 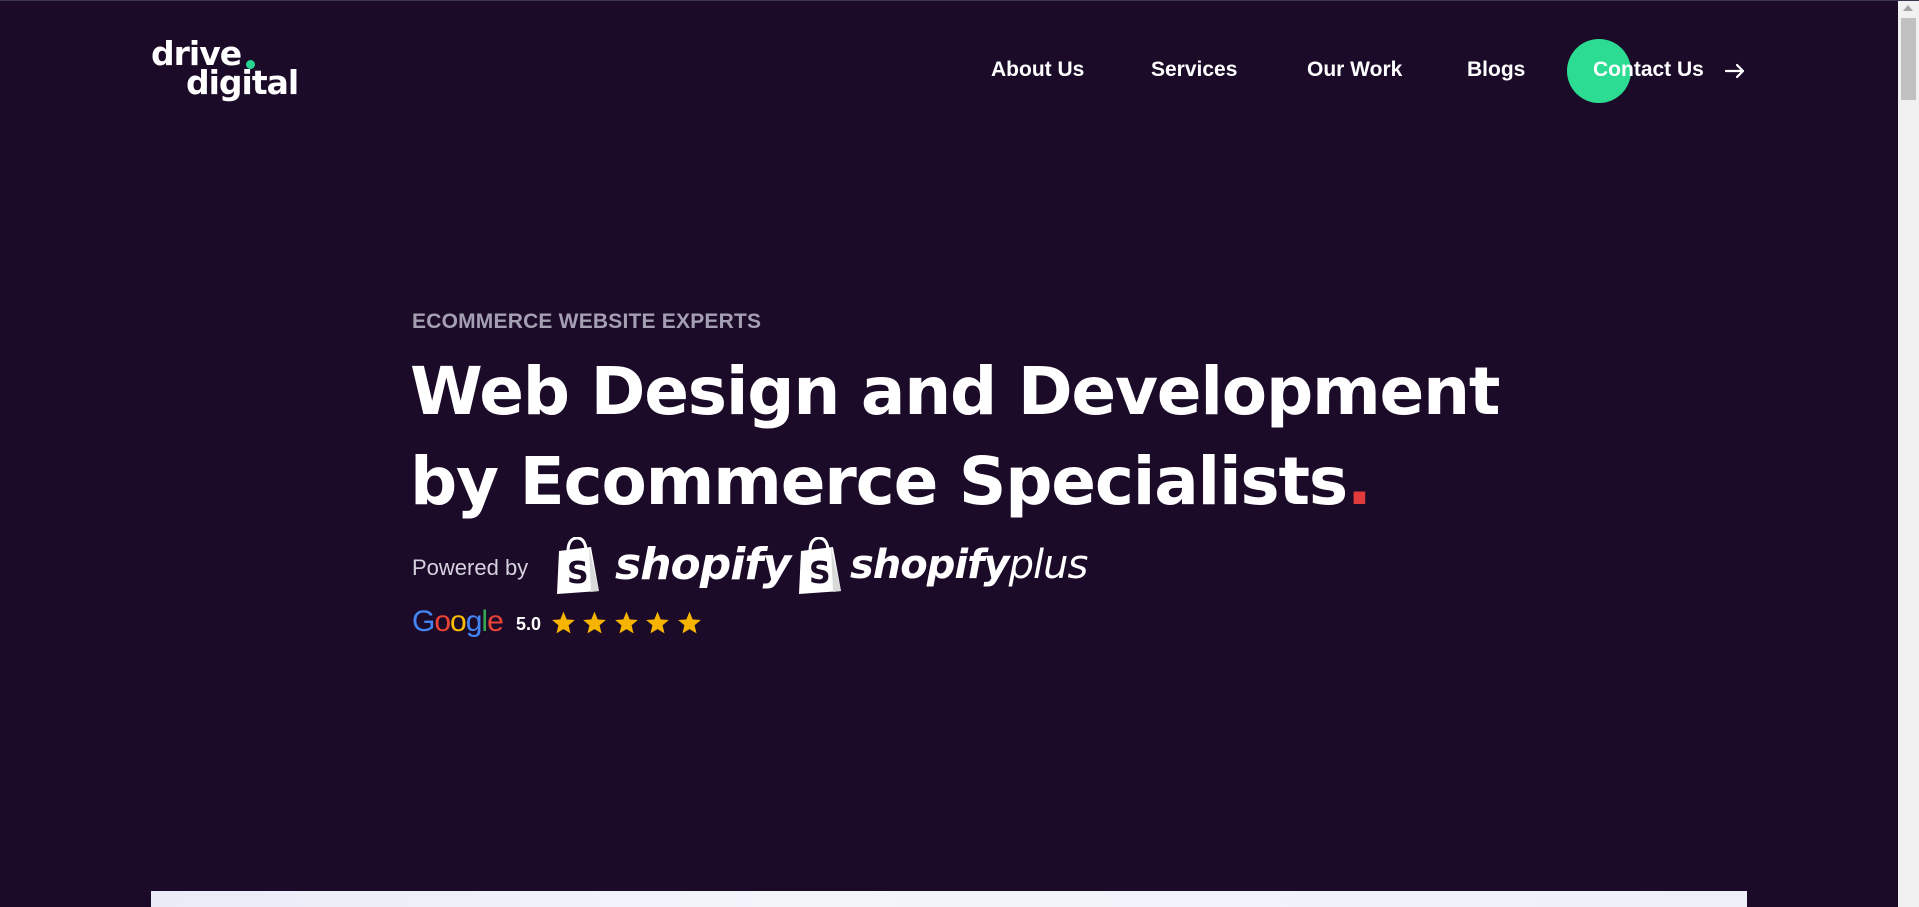 I want to click on contact-us-button: Contact Us, so click(x=1657, y=71).